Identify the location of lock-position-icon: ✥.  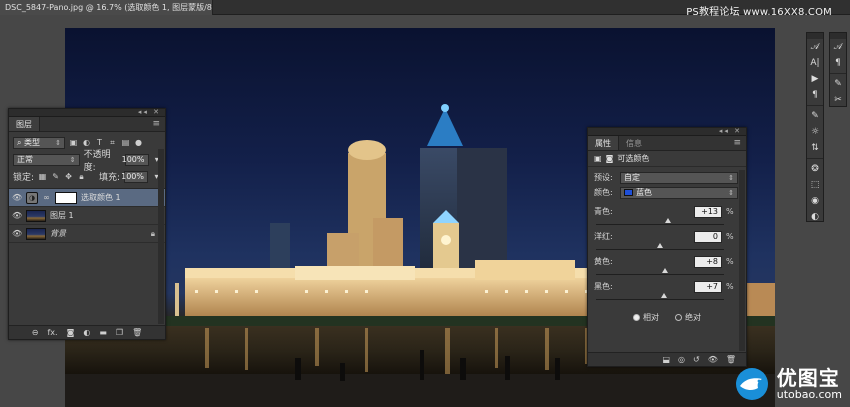
(68, 176).